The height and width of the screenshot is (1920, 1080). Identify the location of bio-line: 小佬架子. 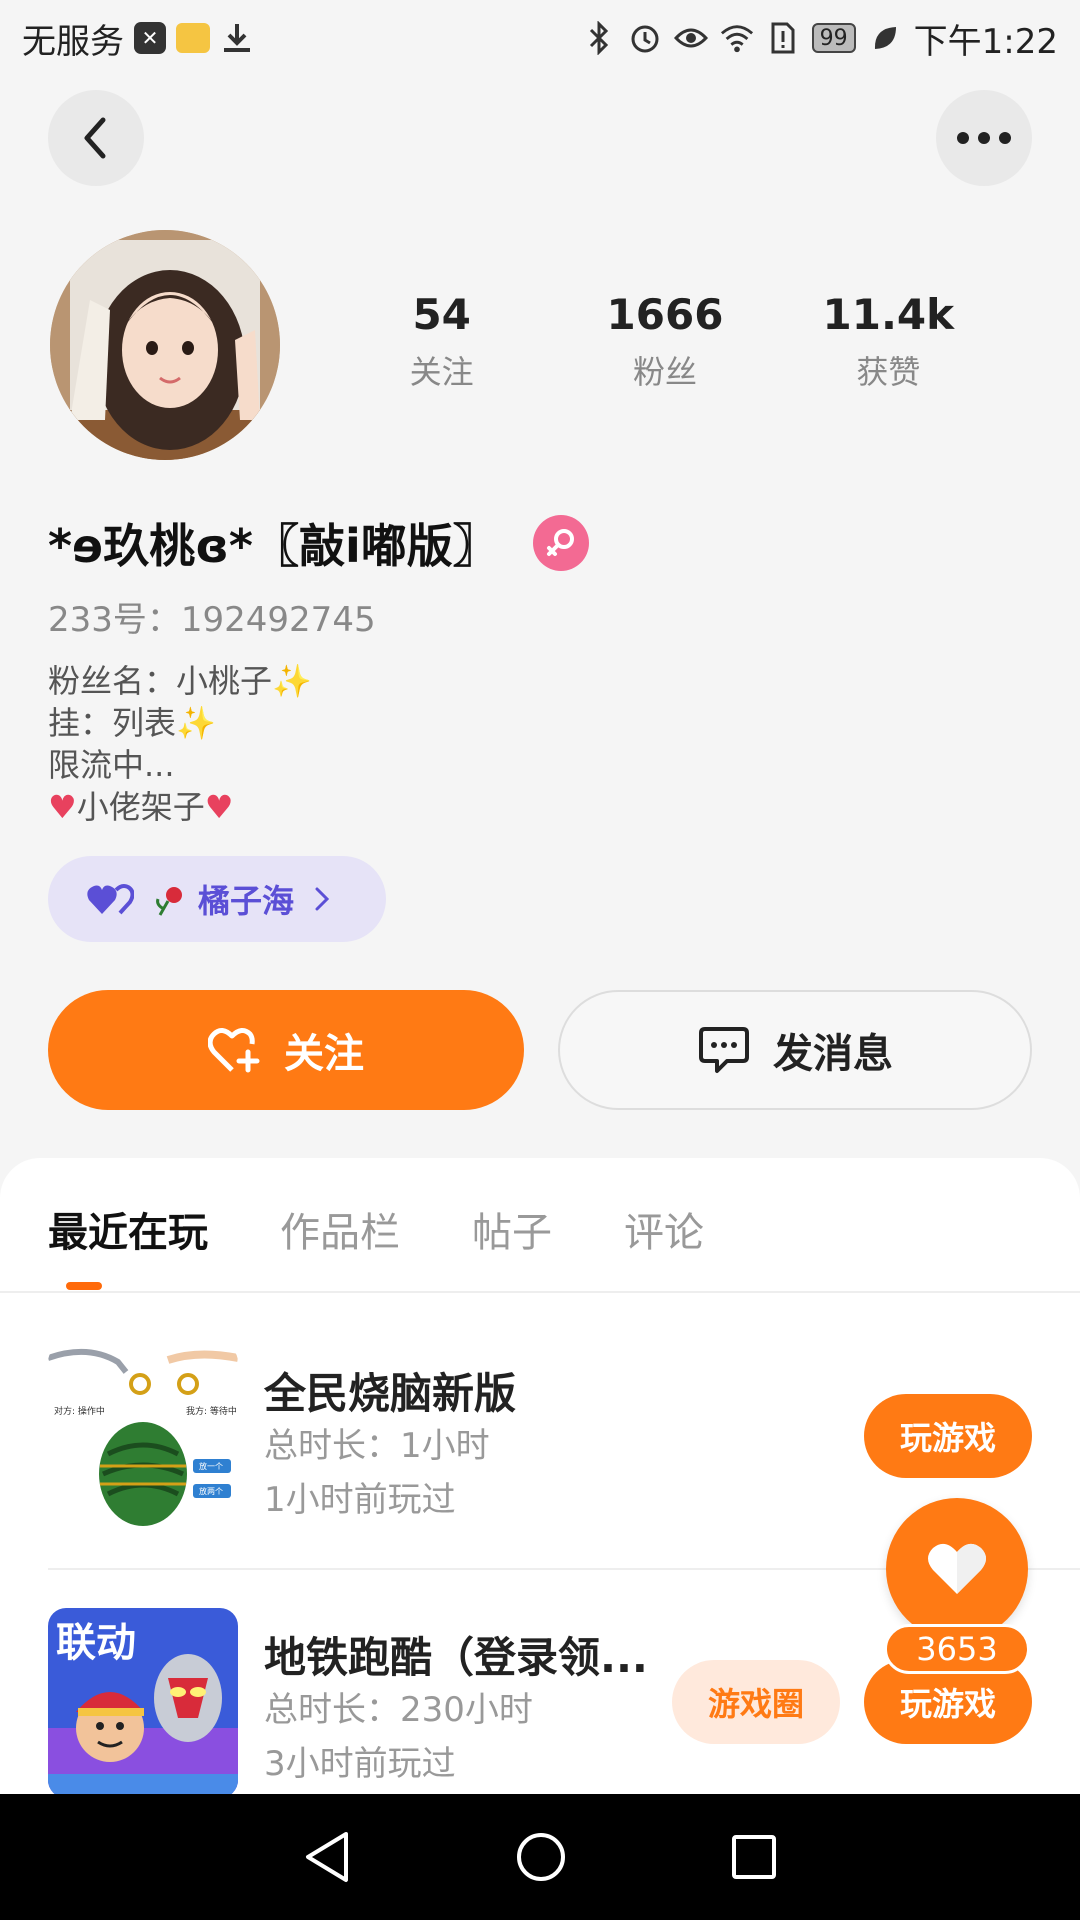
(140, 807).